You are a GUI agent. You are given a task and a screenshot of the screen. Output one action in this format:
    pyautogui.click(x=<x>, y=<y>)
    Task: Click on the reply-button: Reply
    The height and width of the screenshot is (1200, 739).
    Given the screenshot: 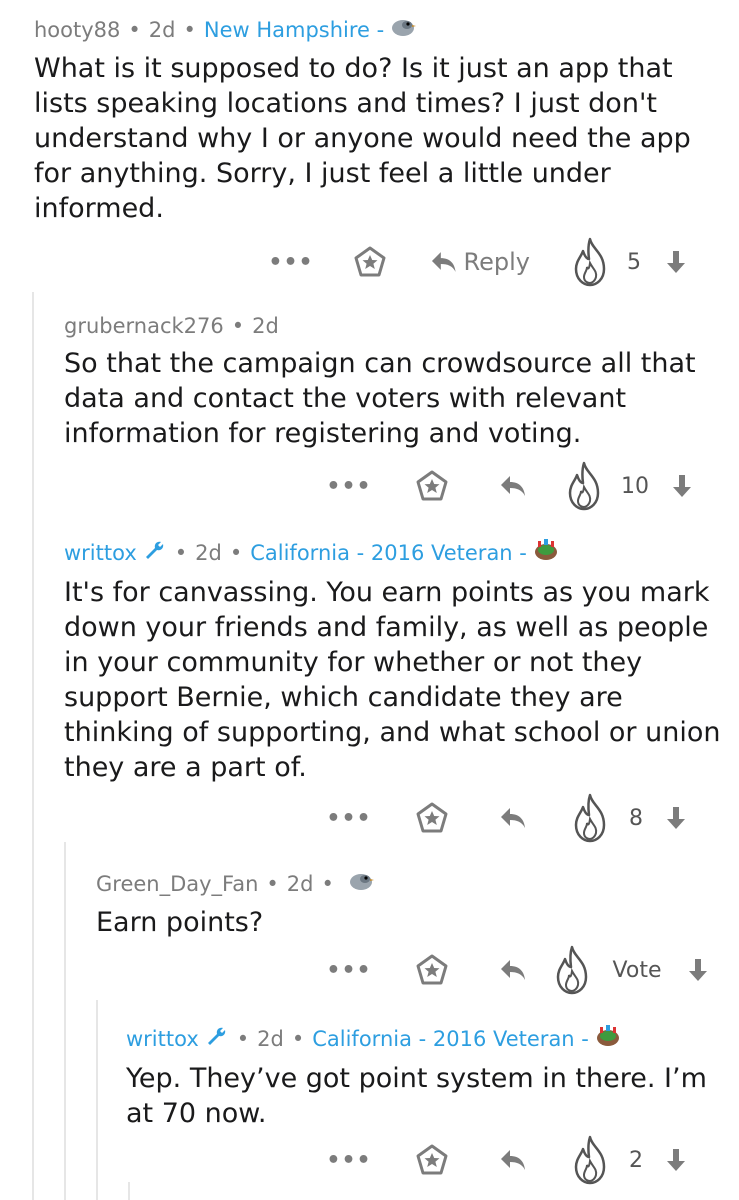 What is the action you would take?
    pyautogui.click(x=480, y=262)
    